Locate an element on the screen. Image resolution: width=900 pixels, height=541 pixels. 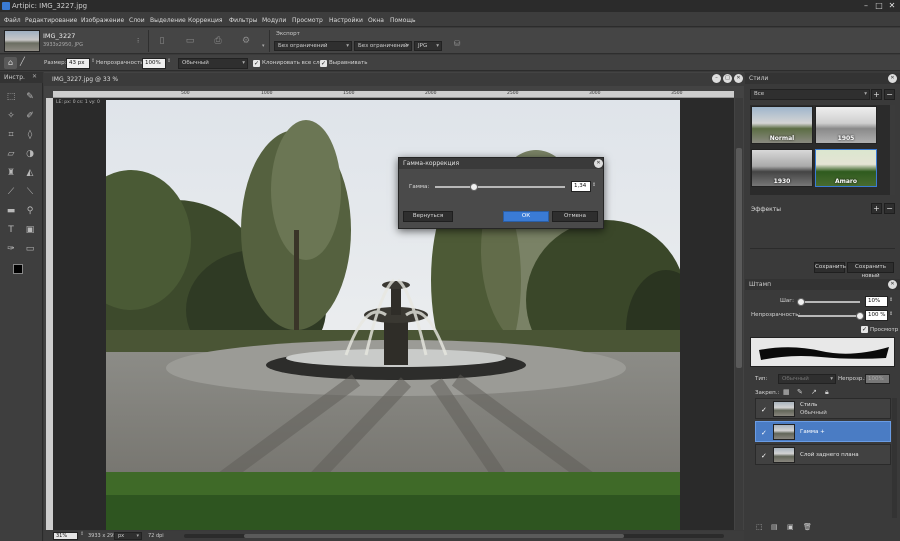
maximize-icon: □ is located at coordinates (879, 6).